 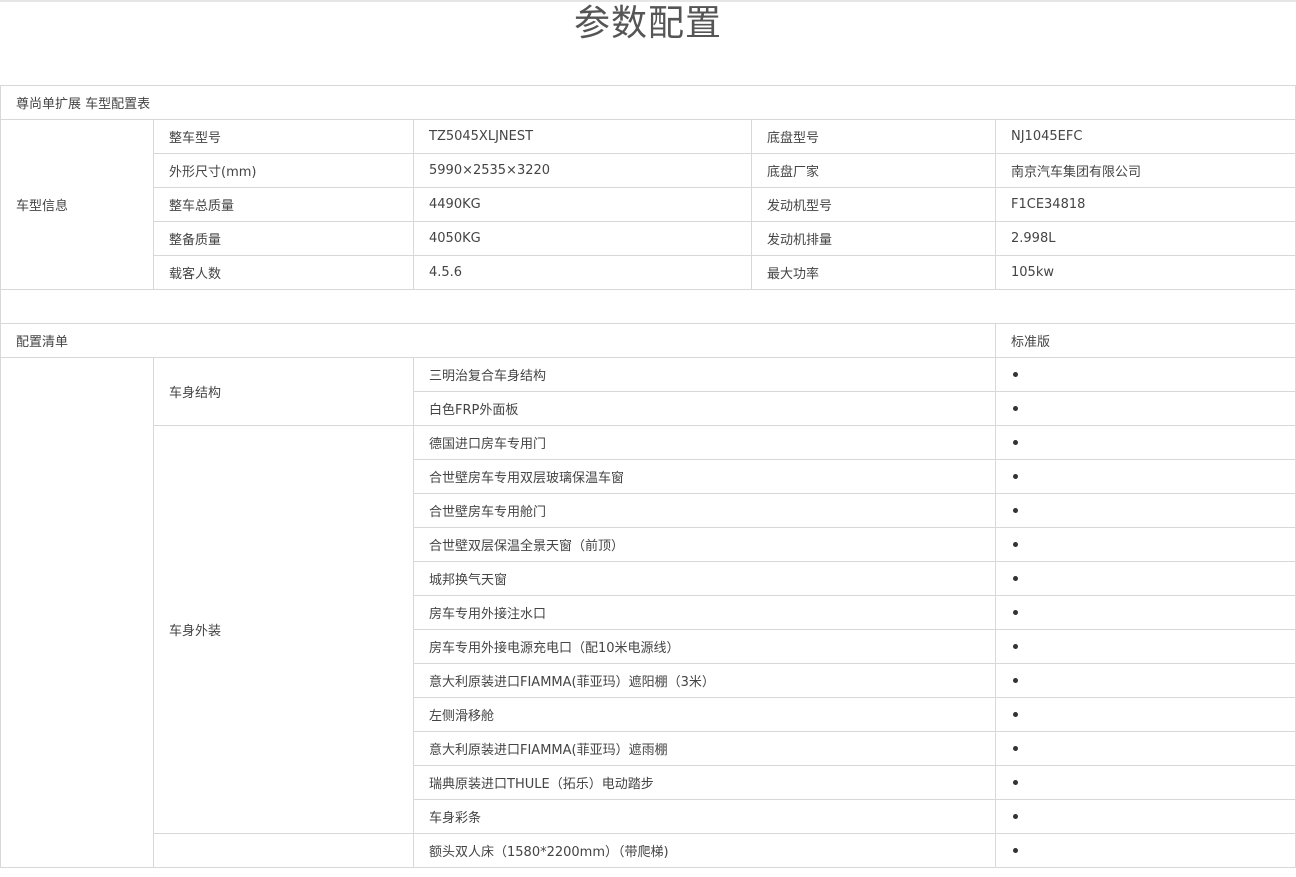 I want to click on table-row: 整备质量 4050KG 发动机排量 2.998L, so click(x=648, y=238).